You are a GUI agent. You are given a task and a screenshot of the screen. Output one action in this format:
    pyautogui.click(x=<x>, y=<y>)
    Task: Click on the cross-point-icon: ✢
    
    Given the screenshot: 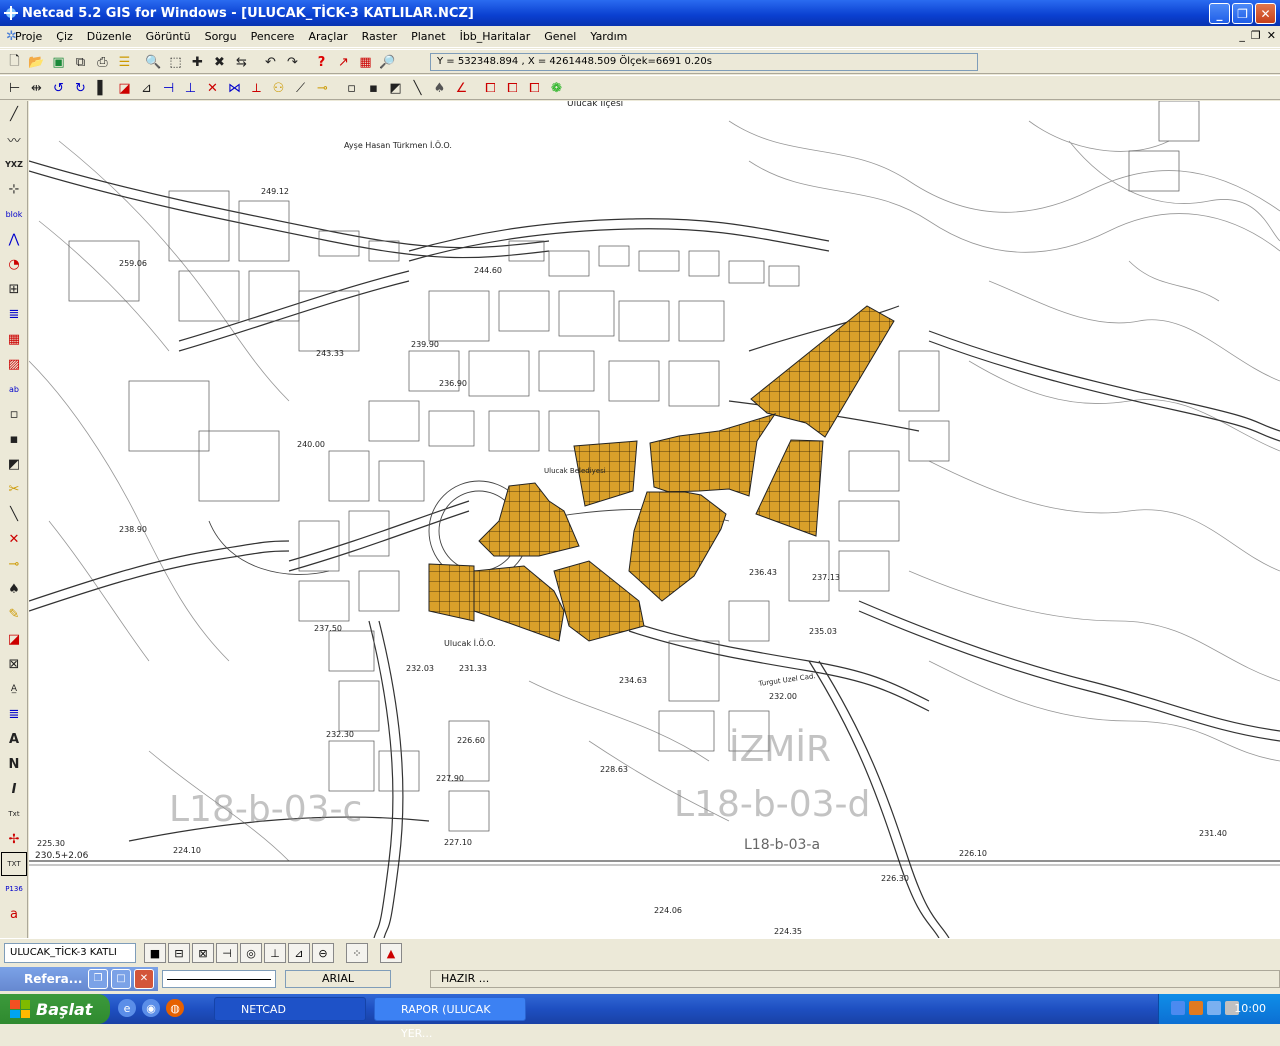 What is the action you would take?
    pyautogui.click(x=14, y=839)
    